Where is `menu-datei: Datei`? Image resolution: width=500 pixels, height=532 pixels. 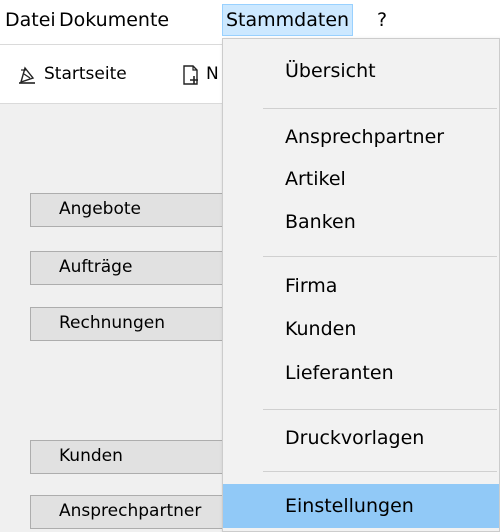 menu-datei: Datei is located at coordinates (30, 20).